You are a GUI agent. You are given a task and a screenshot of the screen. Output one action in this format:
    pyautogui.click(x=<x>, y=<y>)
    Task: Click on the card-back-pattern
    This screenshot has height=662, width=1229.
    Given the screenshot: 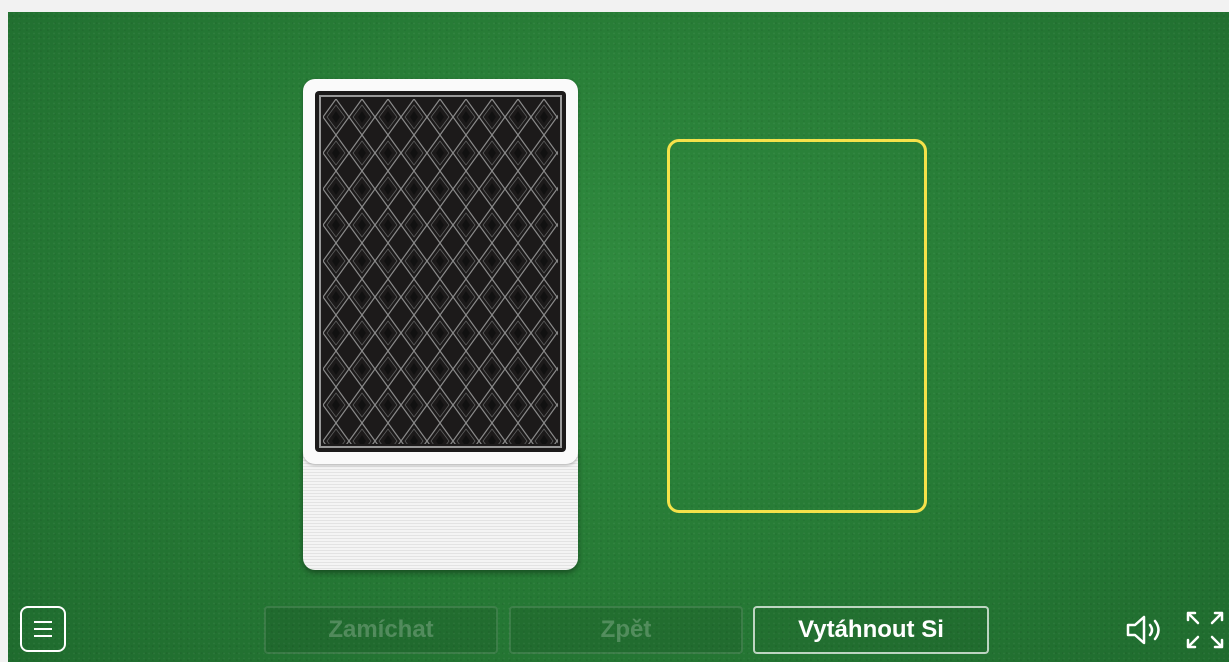 What is the action you would take?
    pyautogui.click(x=440, y=271)
    